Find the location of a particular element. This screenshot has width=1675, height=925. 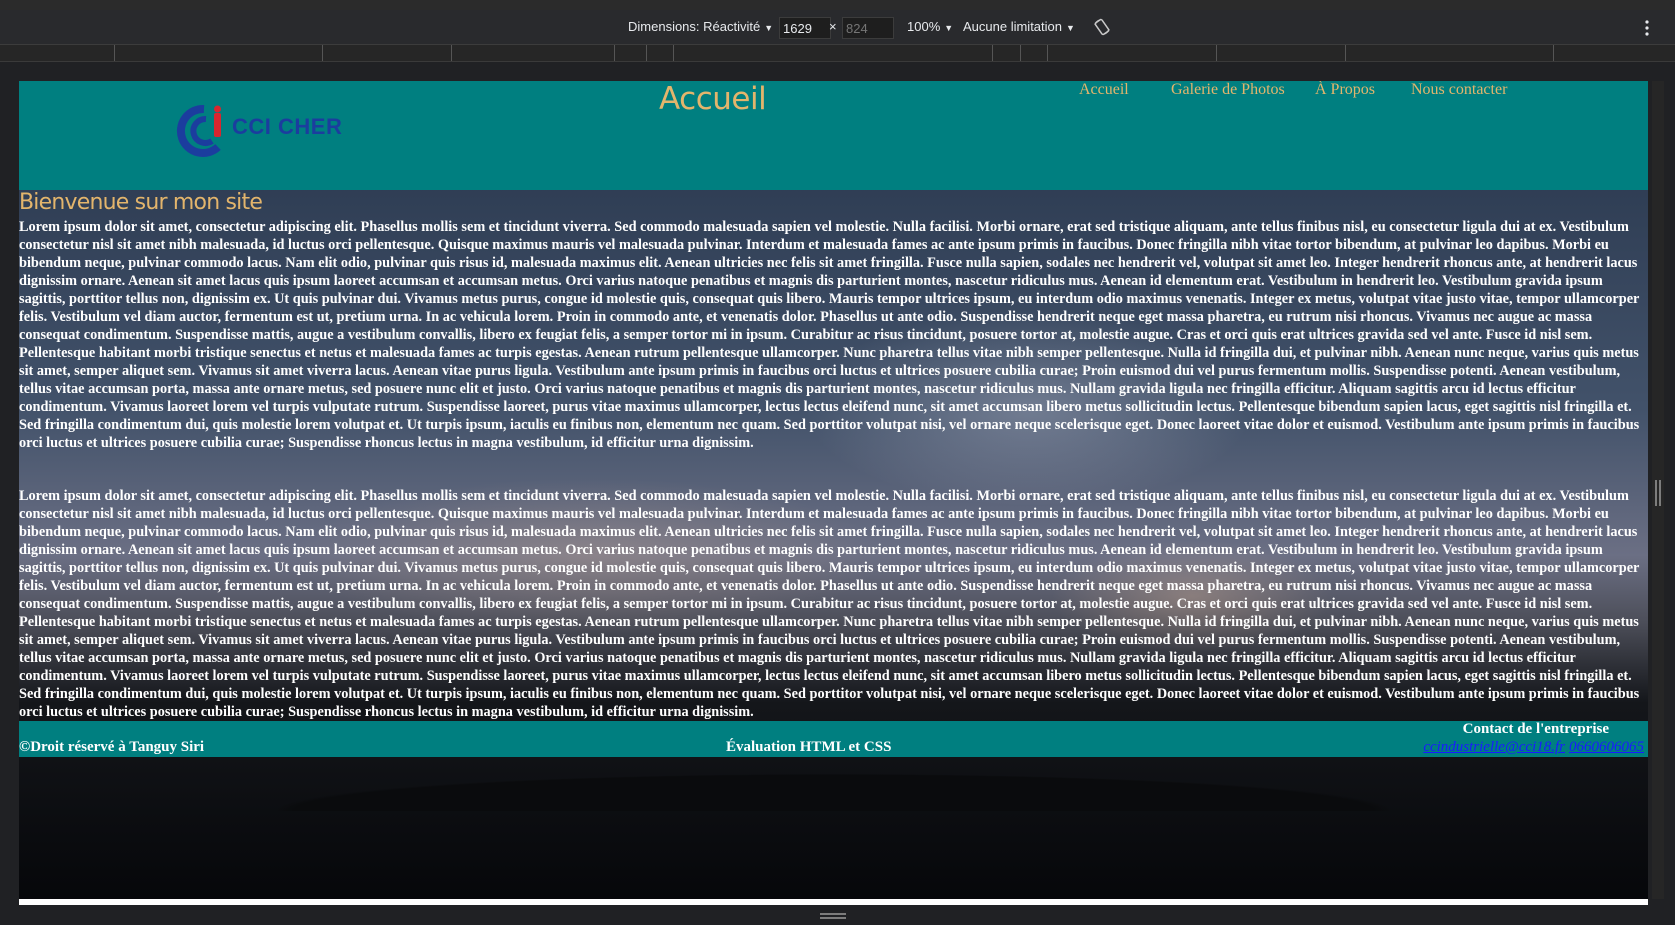

side-resize-handle-icon is located at coordinates (1658, 493).